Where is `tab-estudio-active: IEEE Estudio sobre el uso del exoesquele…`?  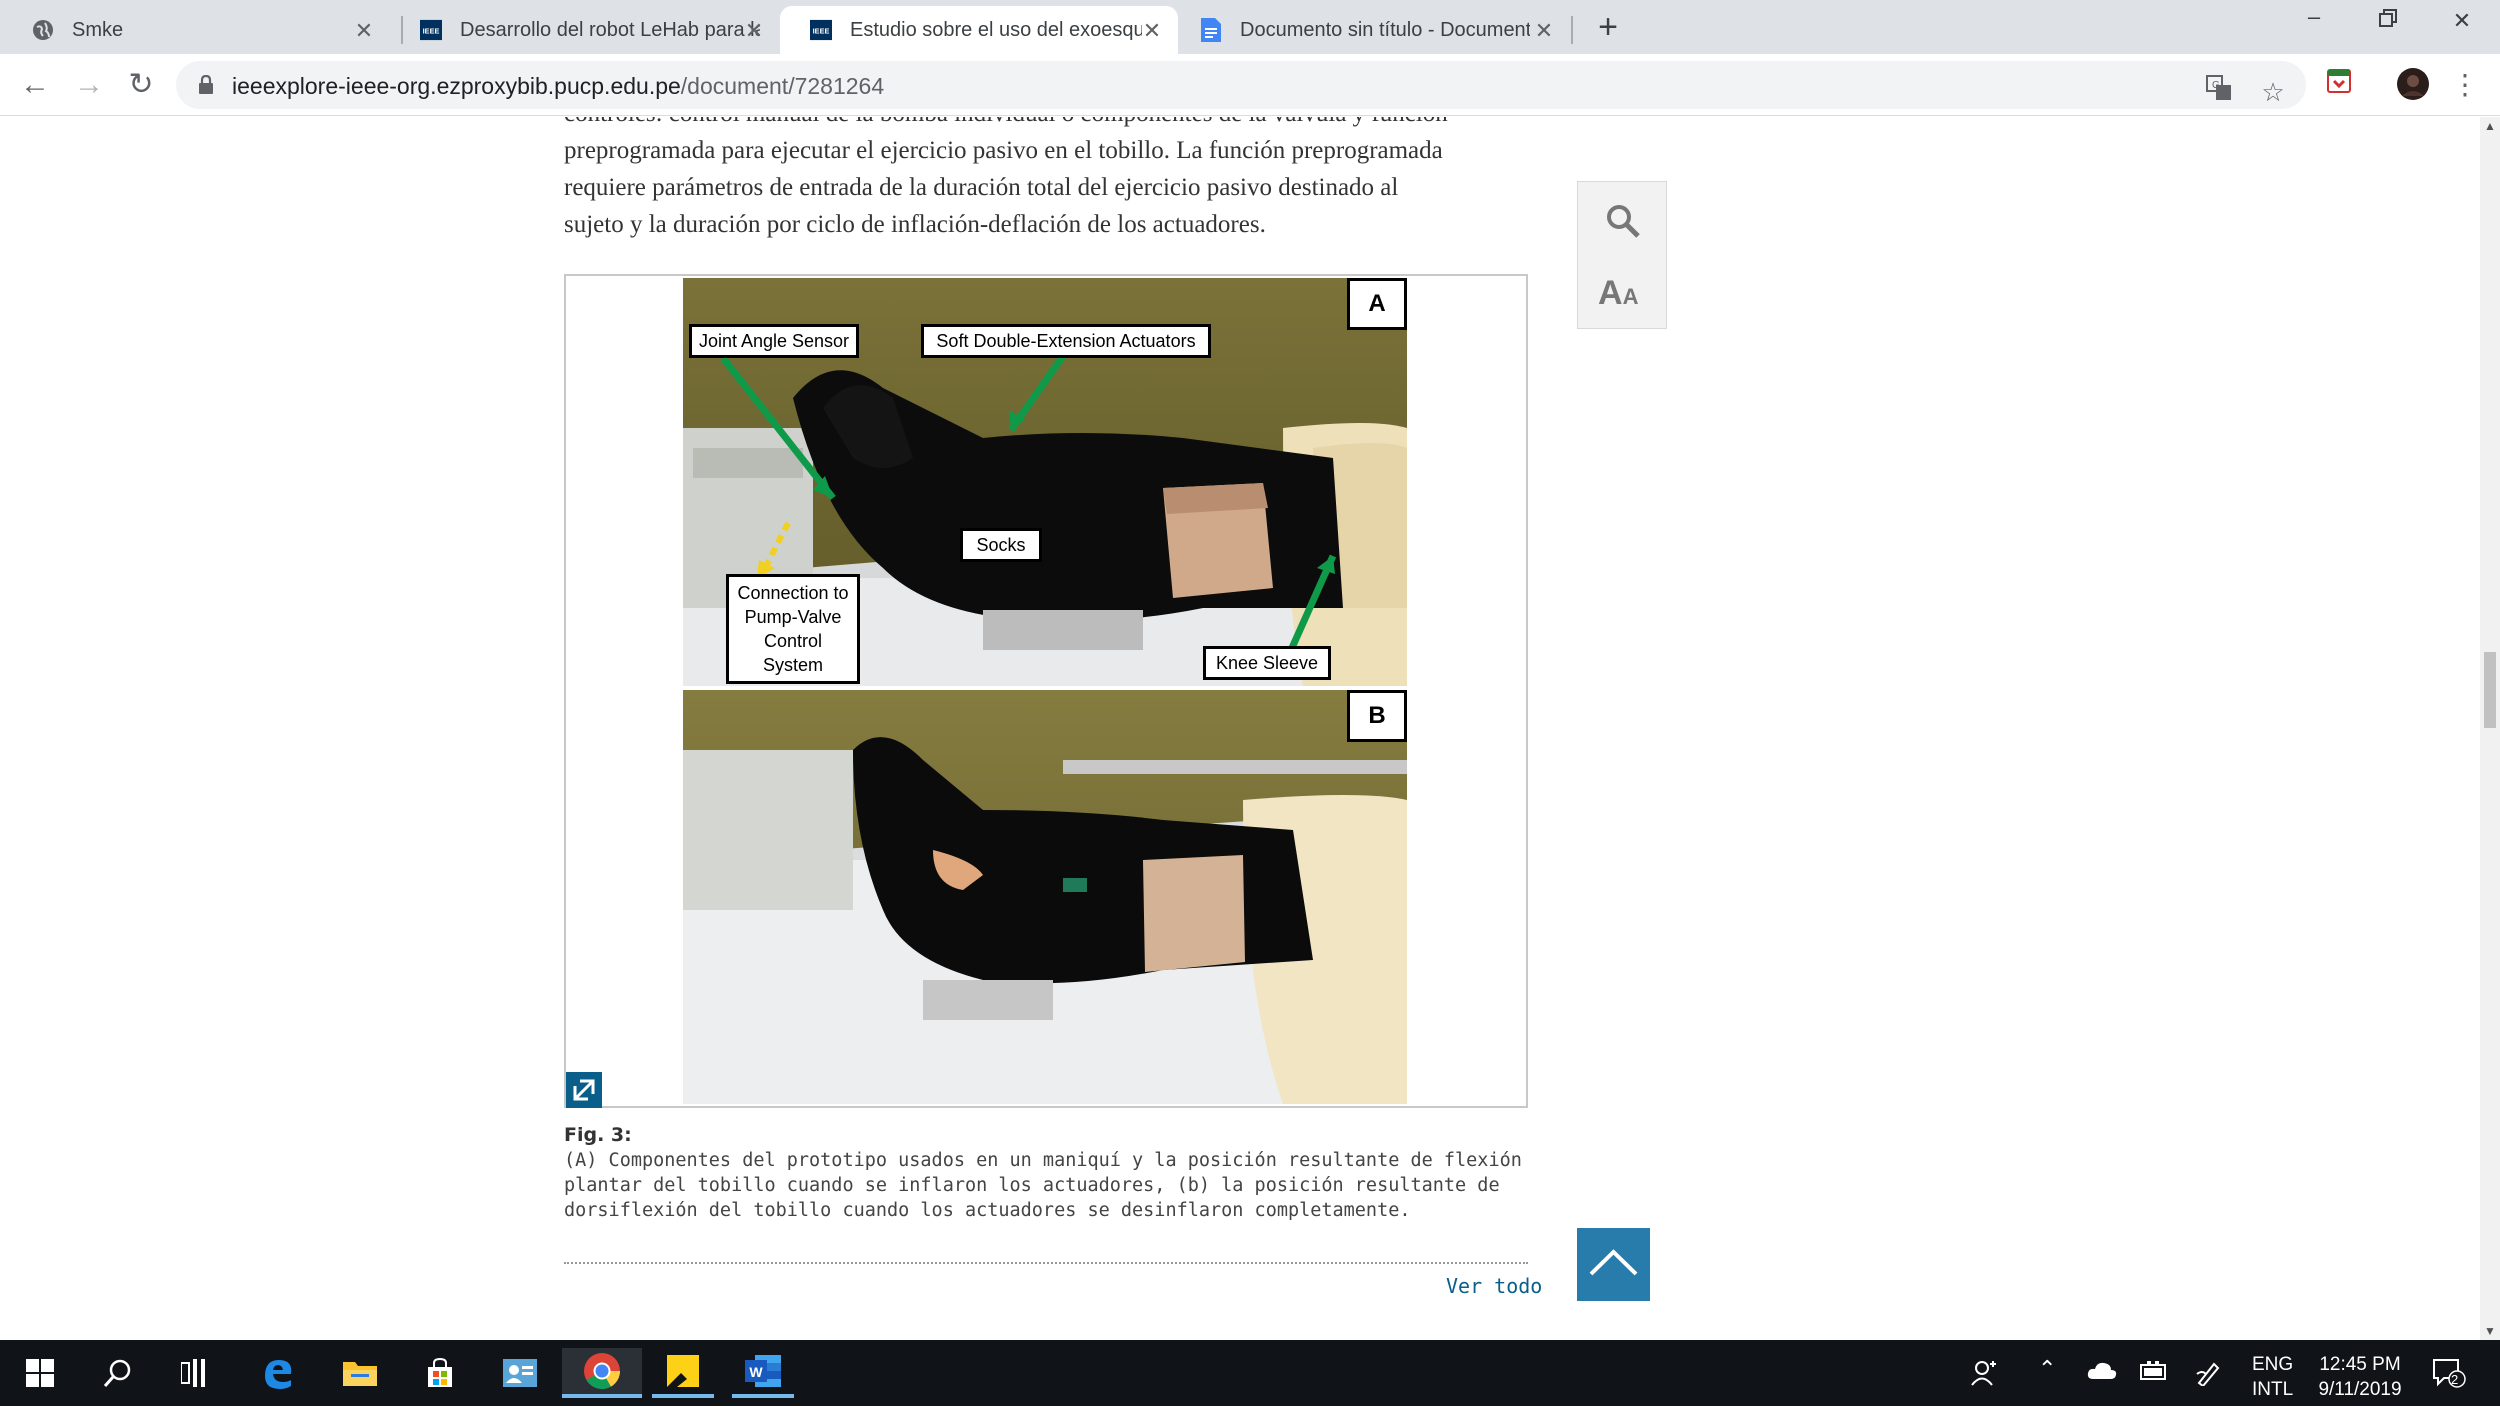 tab-estudio-active: IEEE Estudio sobre el uso del exoesquele… is located at coordinates (979, 30).